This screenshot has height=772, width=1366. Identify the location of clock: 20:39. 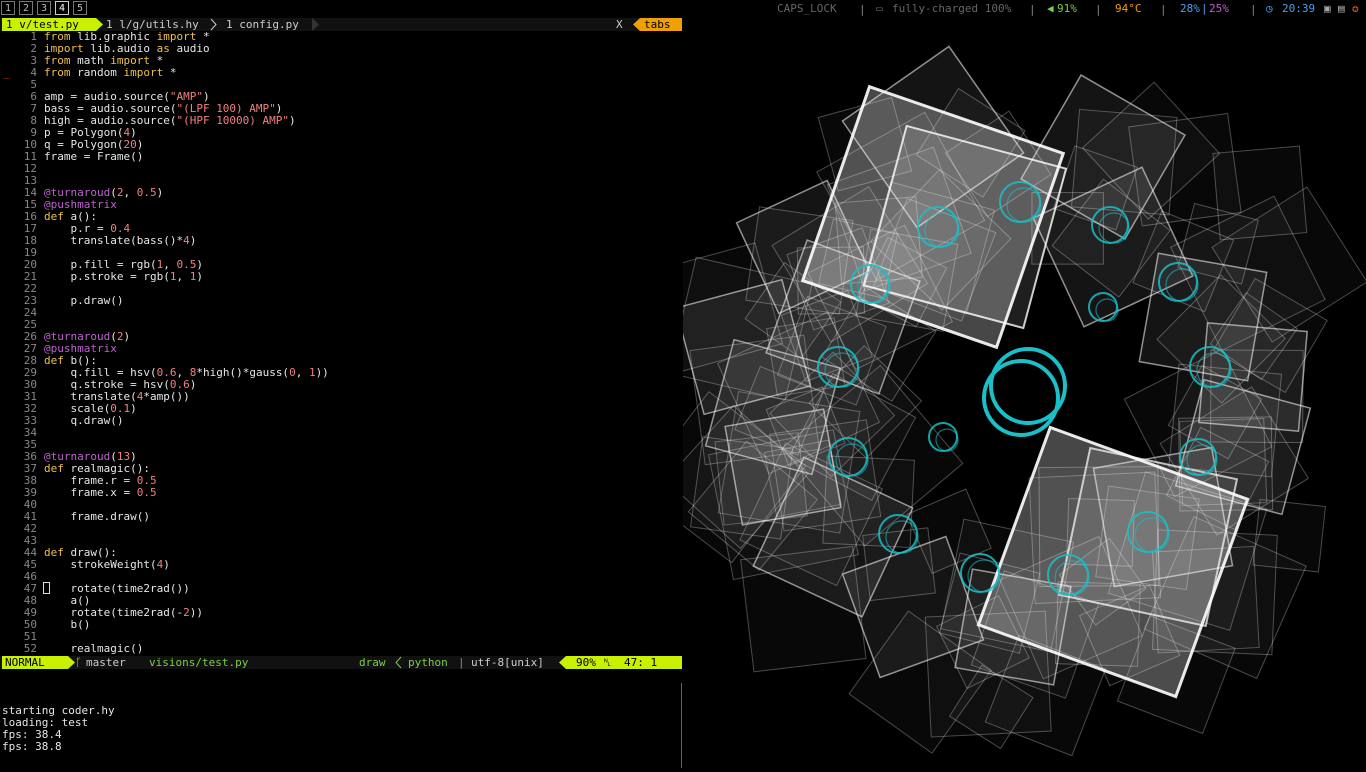
(1299, 8).